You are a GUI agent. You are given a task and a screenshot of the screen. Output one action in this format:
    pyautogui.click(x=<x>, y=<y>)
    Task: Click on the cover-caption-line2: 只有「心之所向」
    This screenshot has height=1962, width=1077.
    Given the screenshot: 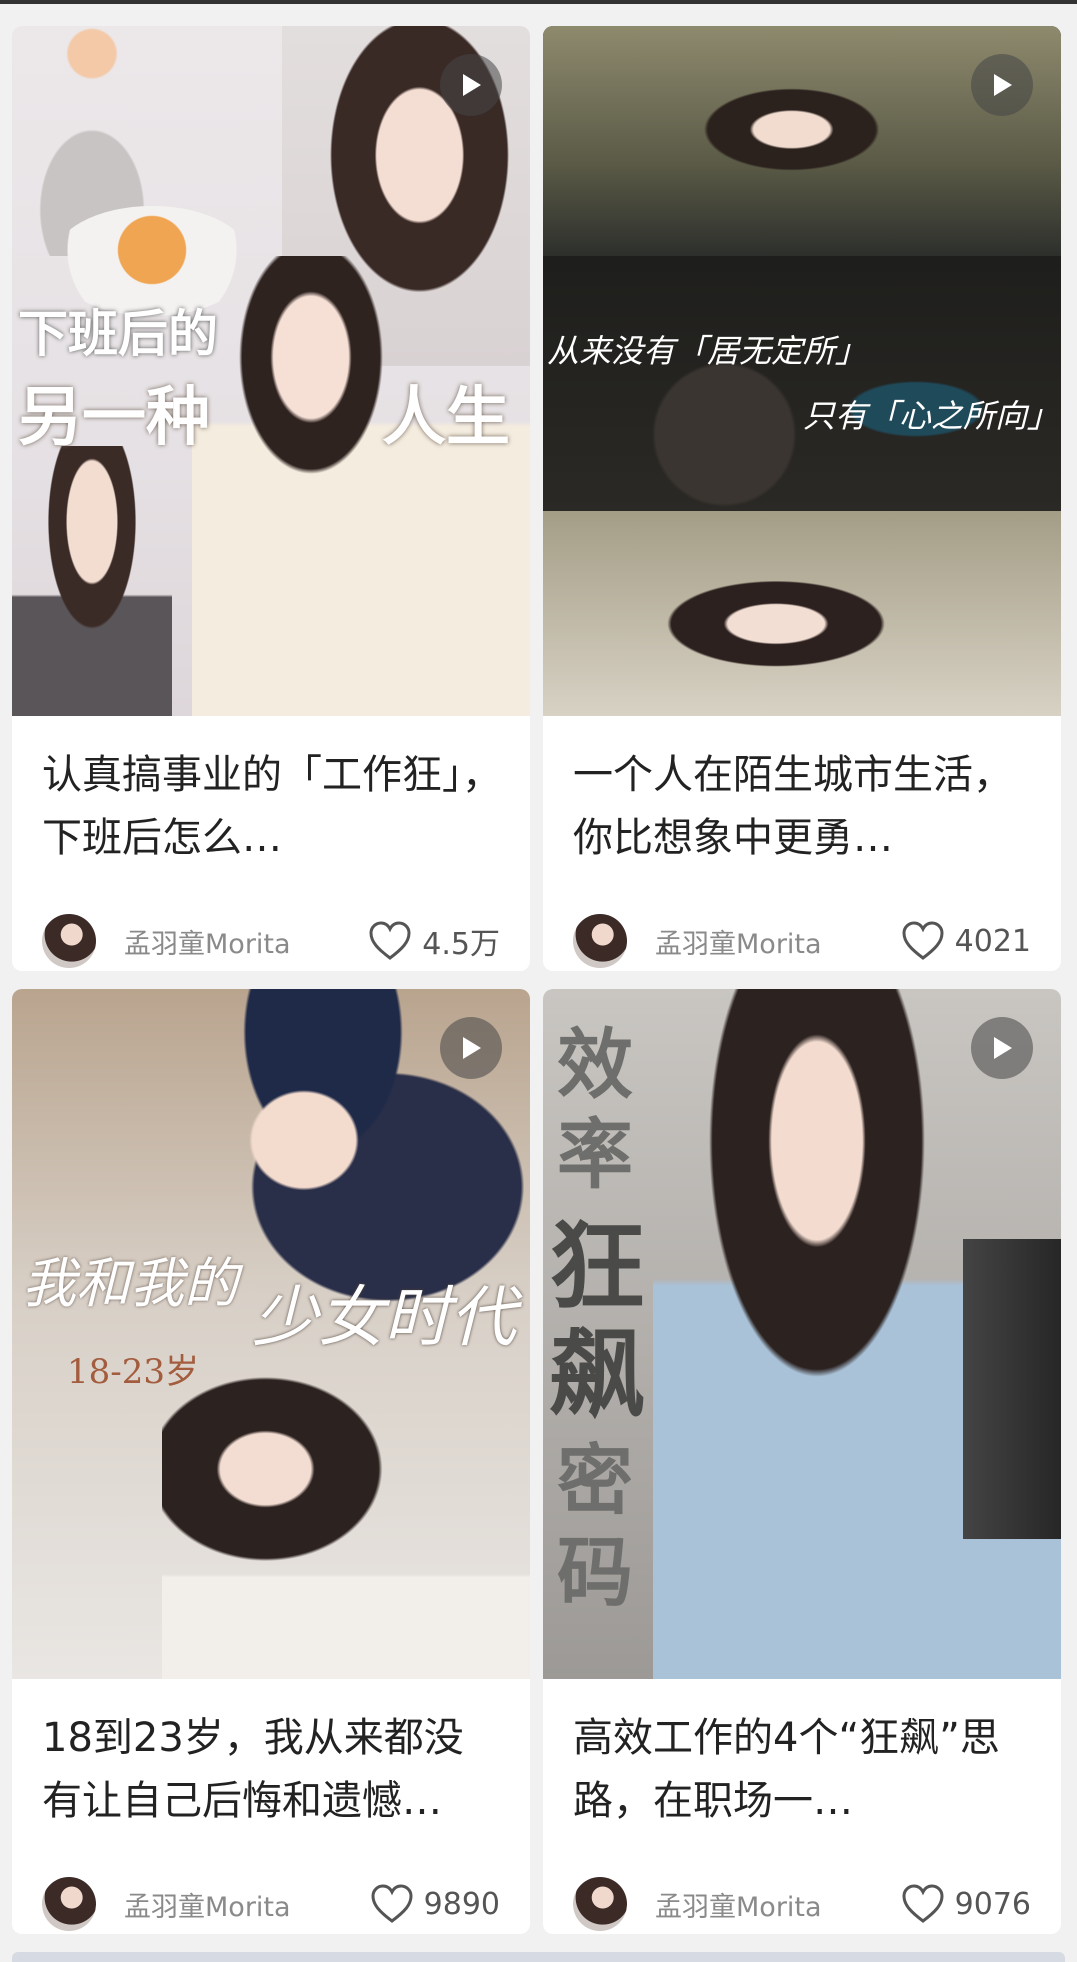 What is the action you would take?
    pyautogui.click(x=931, y=416)
    